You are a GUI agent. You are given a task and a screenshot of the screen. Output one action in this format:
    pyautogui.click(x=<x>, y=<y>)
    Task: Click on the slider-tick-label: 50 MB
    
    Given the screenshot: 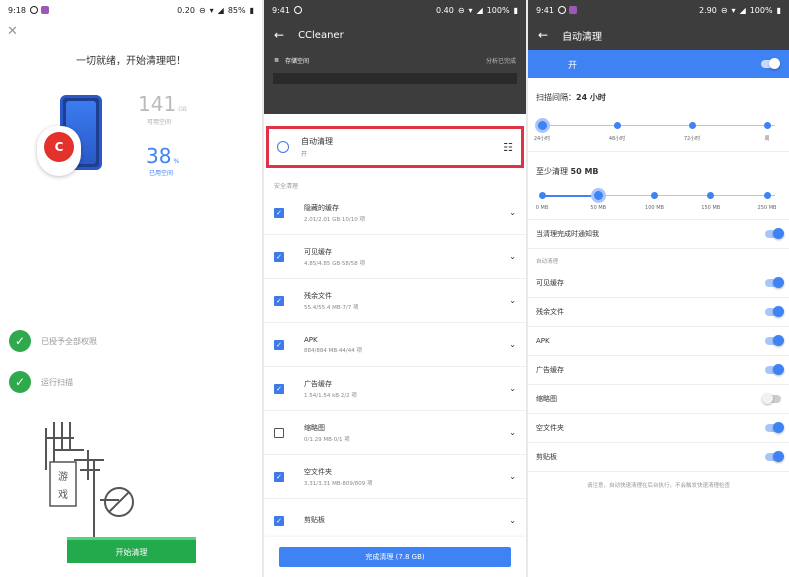 What is the action you would take?
    pyautogui.click(x=598, y=208)
    